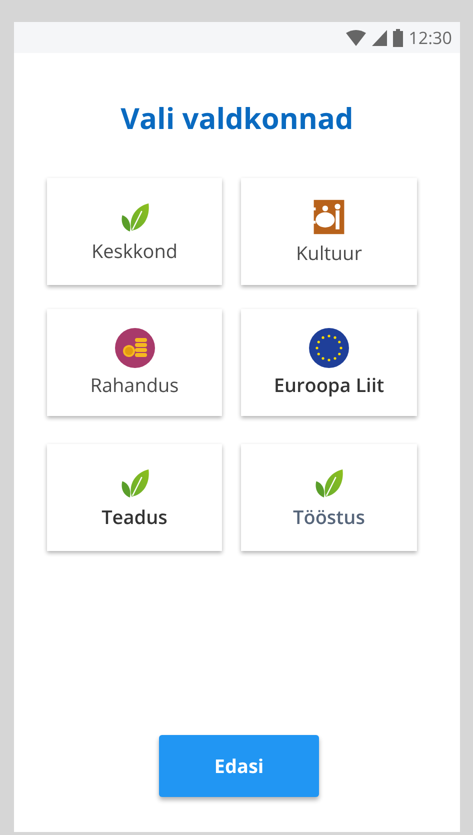  Describe the element at coordinates (397, 37) in the screenshot. I see `battery-icon` at that location.